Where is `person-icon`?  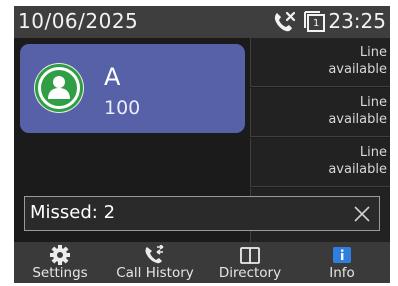 person-icon is located at coordinates (59, 87).